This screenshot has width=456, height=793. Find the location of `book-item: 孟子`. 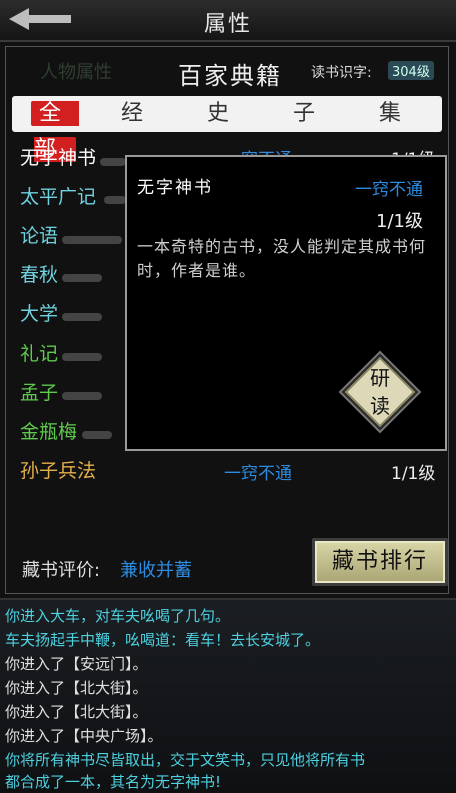

book-item: 孟子 is located at coordinates (39, 391).